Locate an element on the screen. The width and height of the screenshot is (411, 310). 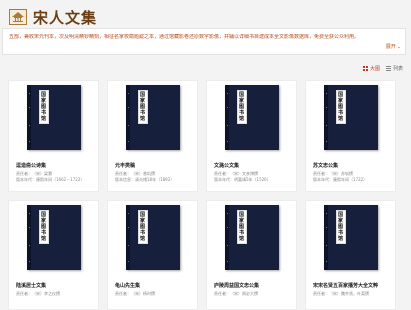
book-card: 国家图书馆庐陵周益国文忠公集 责任者：（宋）周必大撰 is located at coordinates (251, 255).